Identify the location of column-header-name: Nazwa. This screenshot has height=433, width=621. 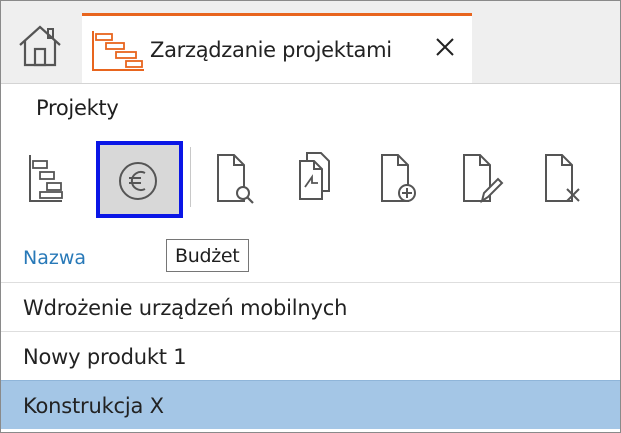
(54, 258).